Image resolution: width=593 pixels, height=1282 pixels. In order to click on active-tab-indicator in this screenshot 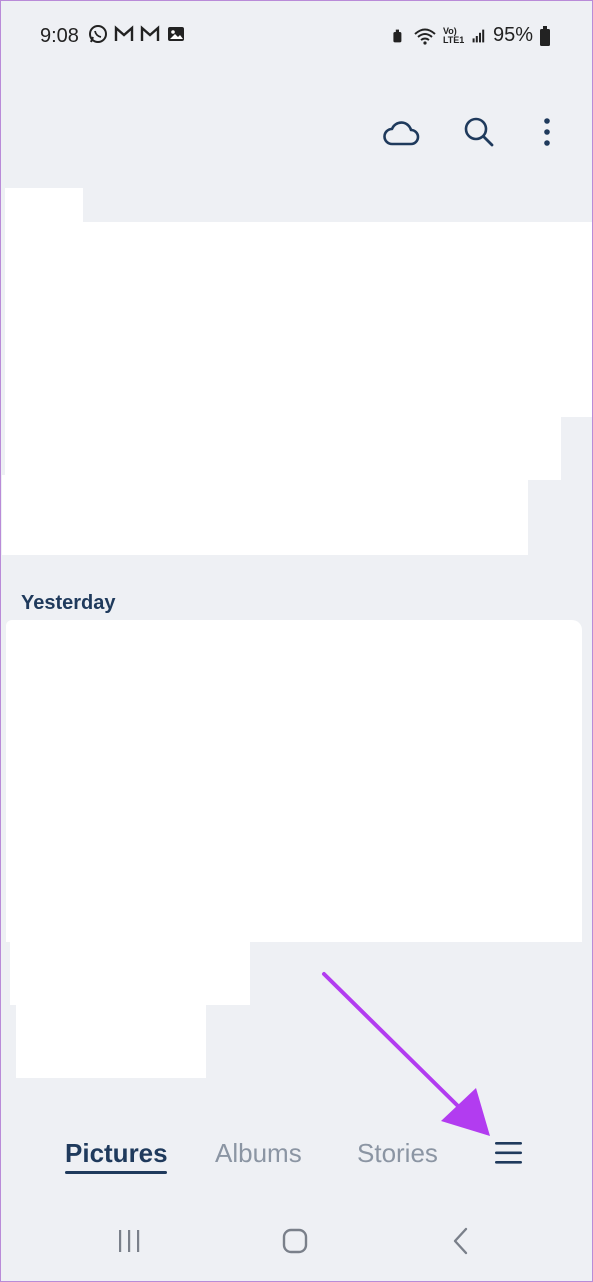, I will do `click(116, 1172)`.